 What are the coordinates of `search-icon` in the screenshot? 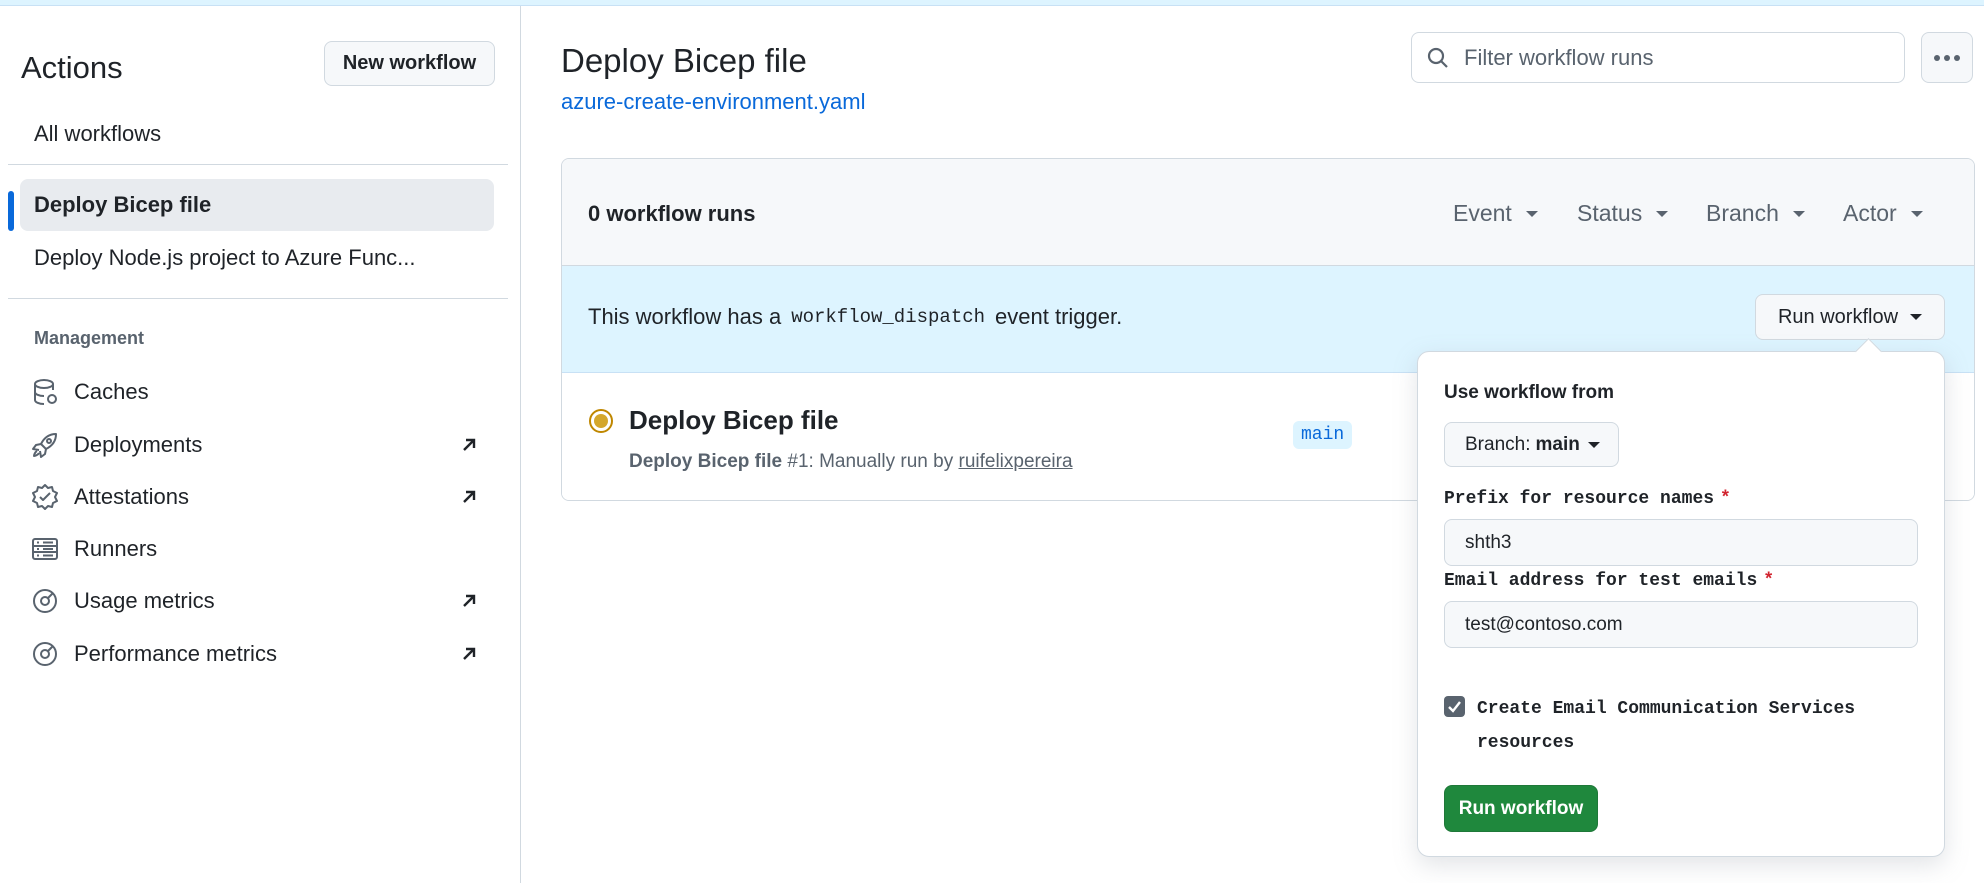 It's located at (1437, 57).